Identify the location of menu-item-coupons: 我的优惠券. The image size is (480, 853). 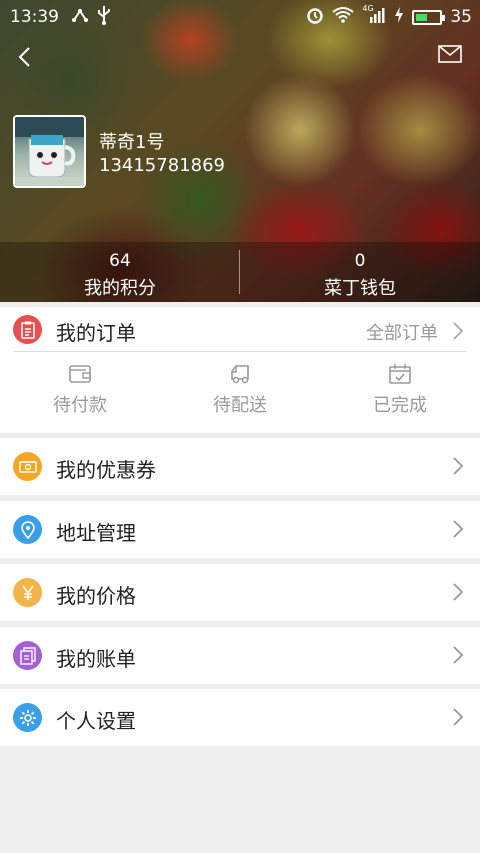
(240, 466).